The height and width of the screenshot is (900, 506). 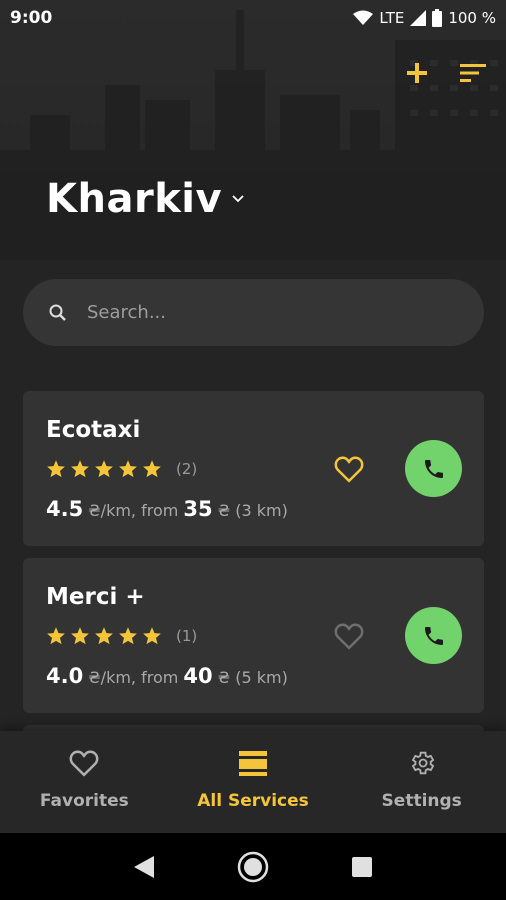 What do you see at coordinates (392, 18) in the screenshot?
I see `network-type: LTE` at bounding box center [392, 18].